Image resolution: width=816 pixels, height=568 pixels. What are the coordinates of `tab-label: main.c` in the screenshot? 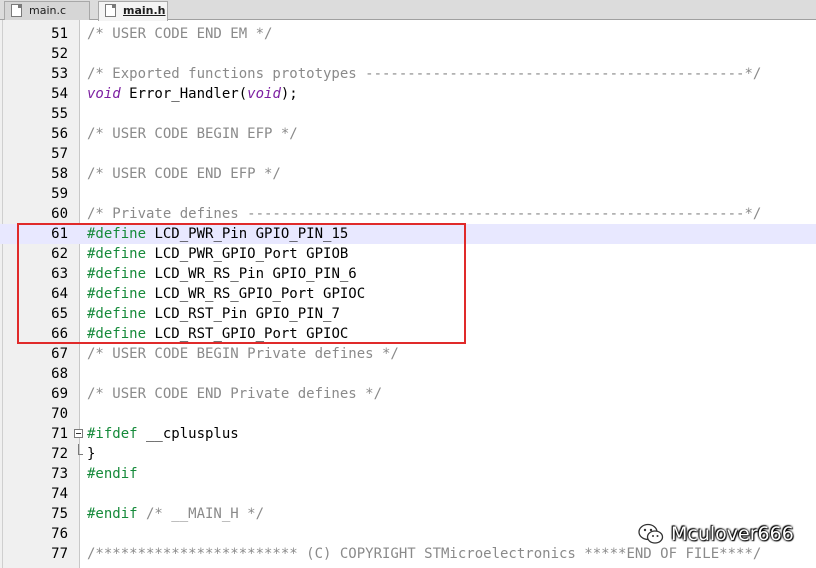 It's located at (48, 10).